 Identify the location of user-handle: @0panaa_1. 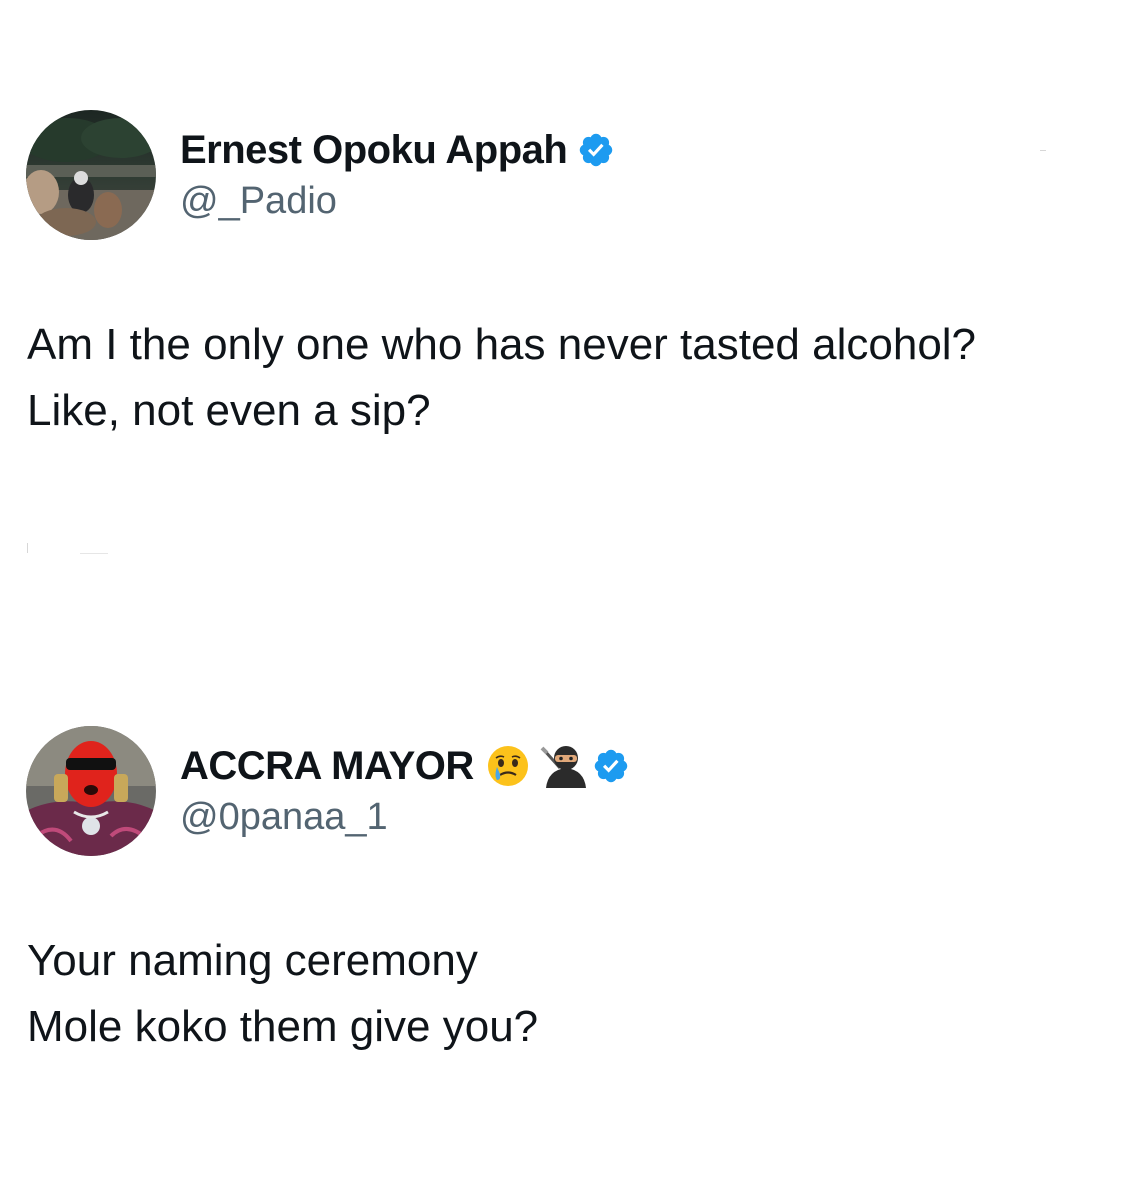
(405, 817).